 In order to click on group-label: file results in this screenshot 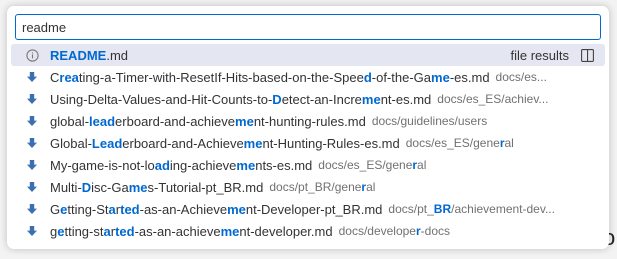, I will do `click(539, 55)`.